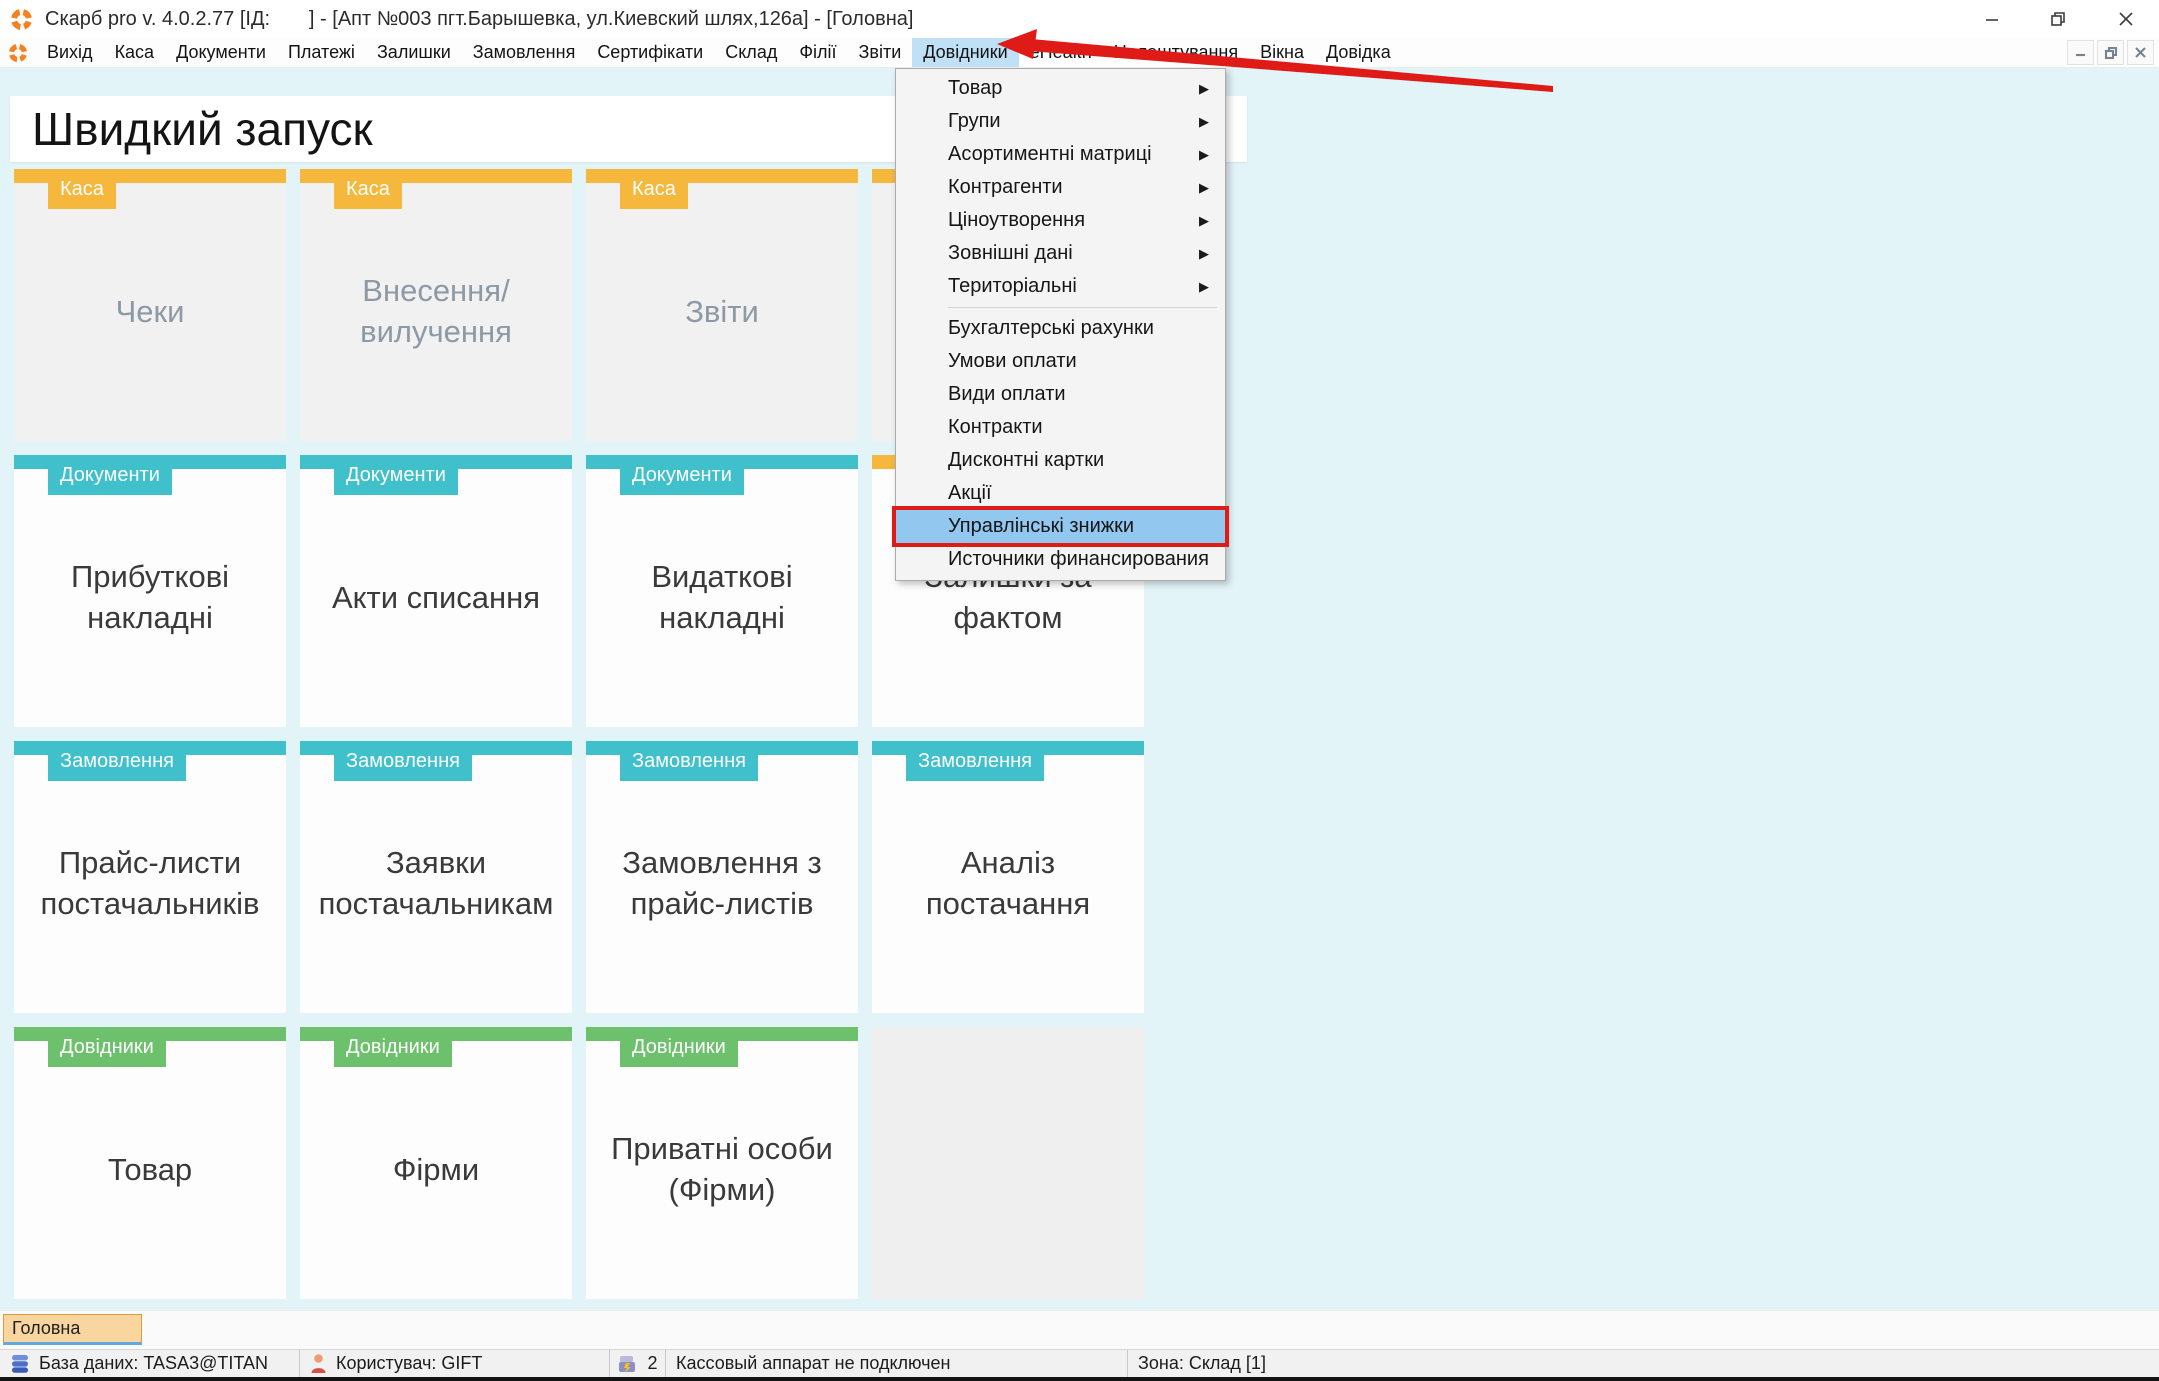  What do you see at coordinates (135, 52) in the screenshot?
I see `menubar-item-kasa: Каса` at bounding box center [135, 52].